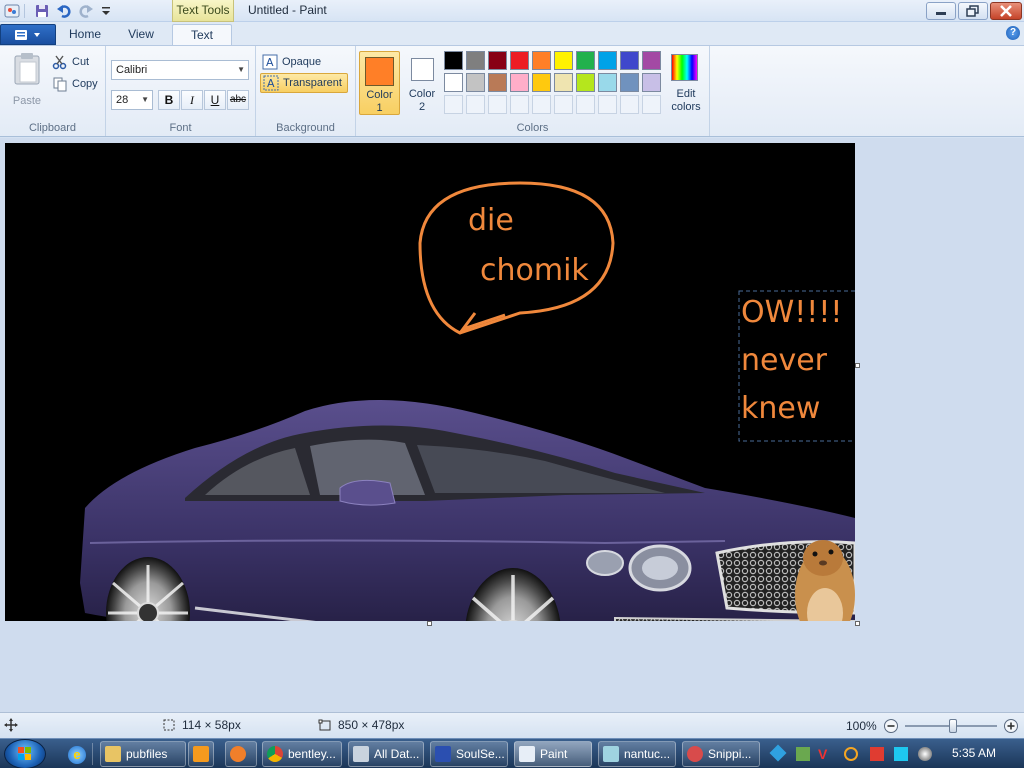 The width and height of the screenshot is (1024, 768). What do you see at coordinates (784, 360) in the screenshot?
I see `textbox-line2: never` at bounding box center [784, 360].